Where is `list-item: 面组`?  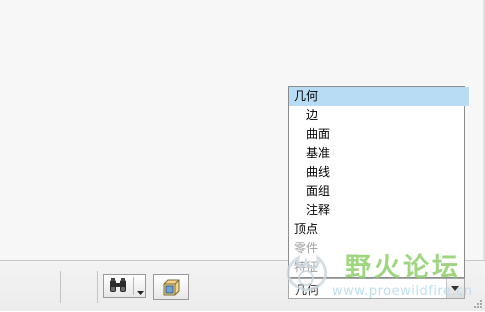 list-item: 面组 is located at coordinates (385, 191).